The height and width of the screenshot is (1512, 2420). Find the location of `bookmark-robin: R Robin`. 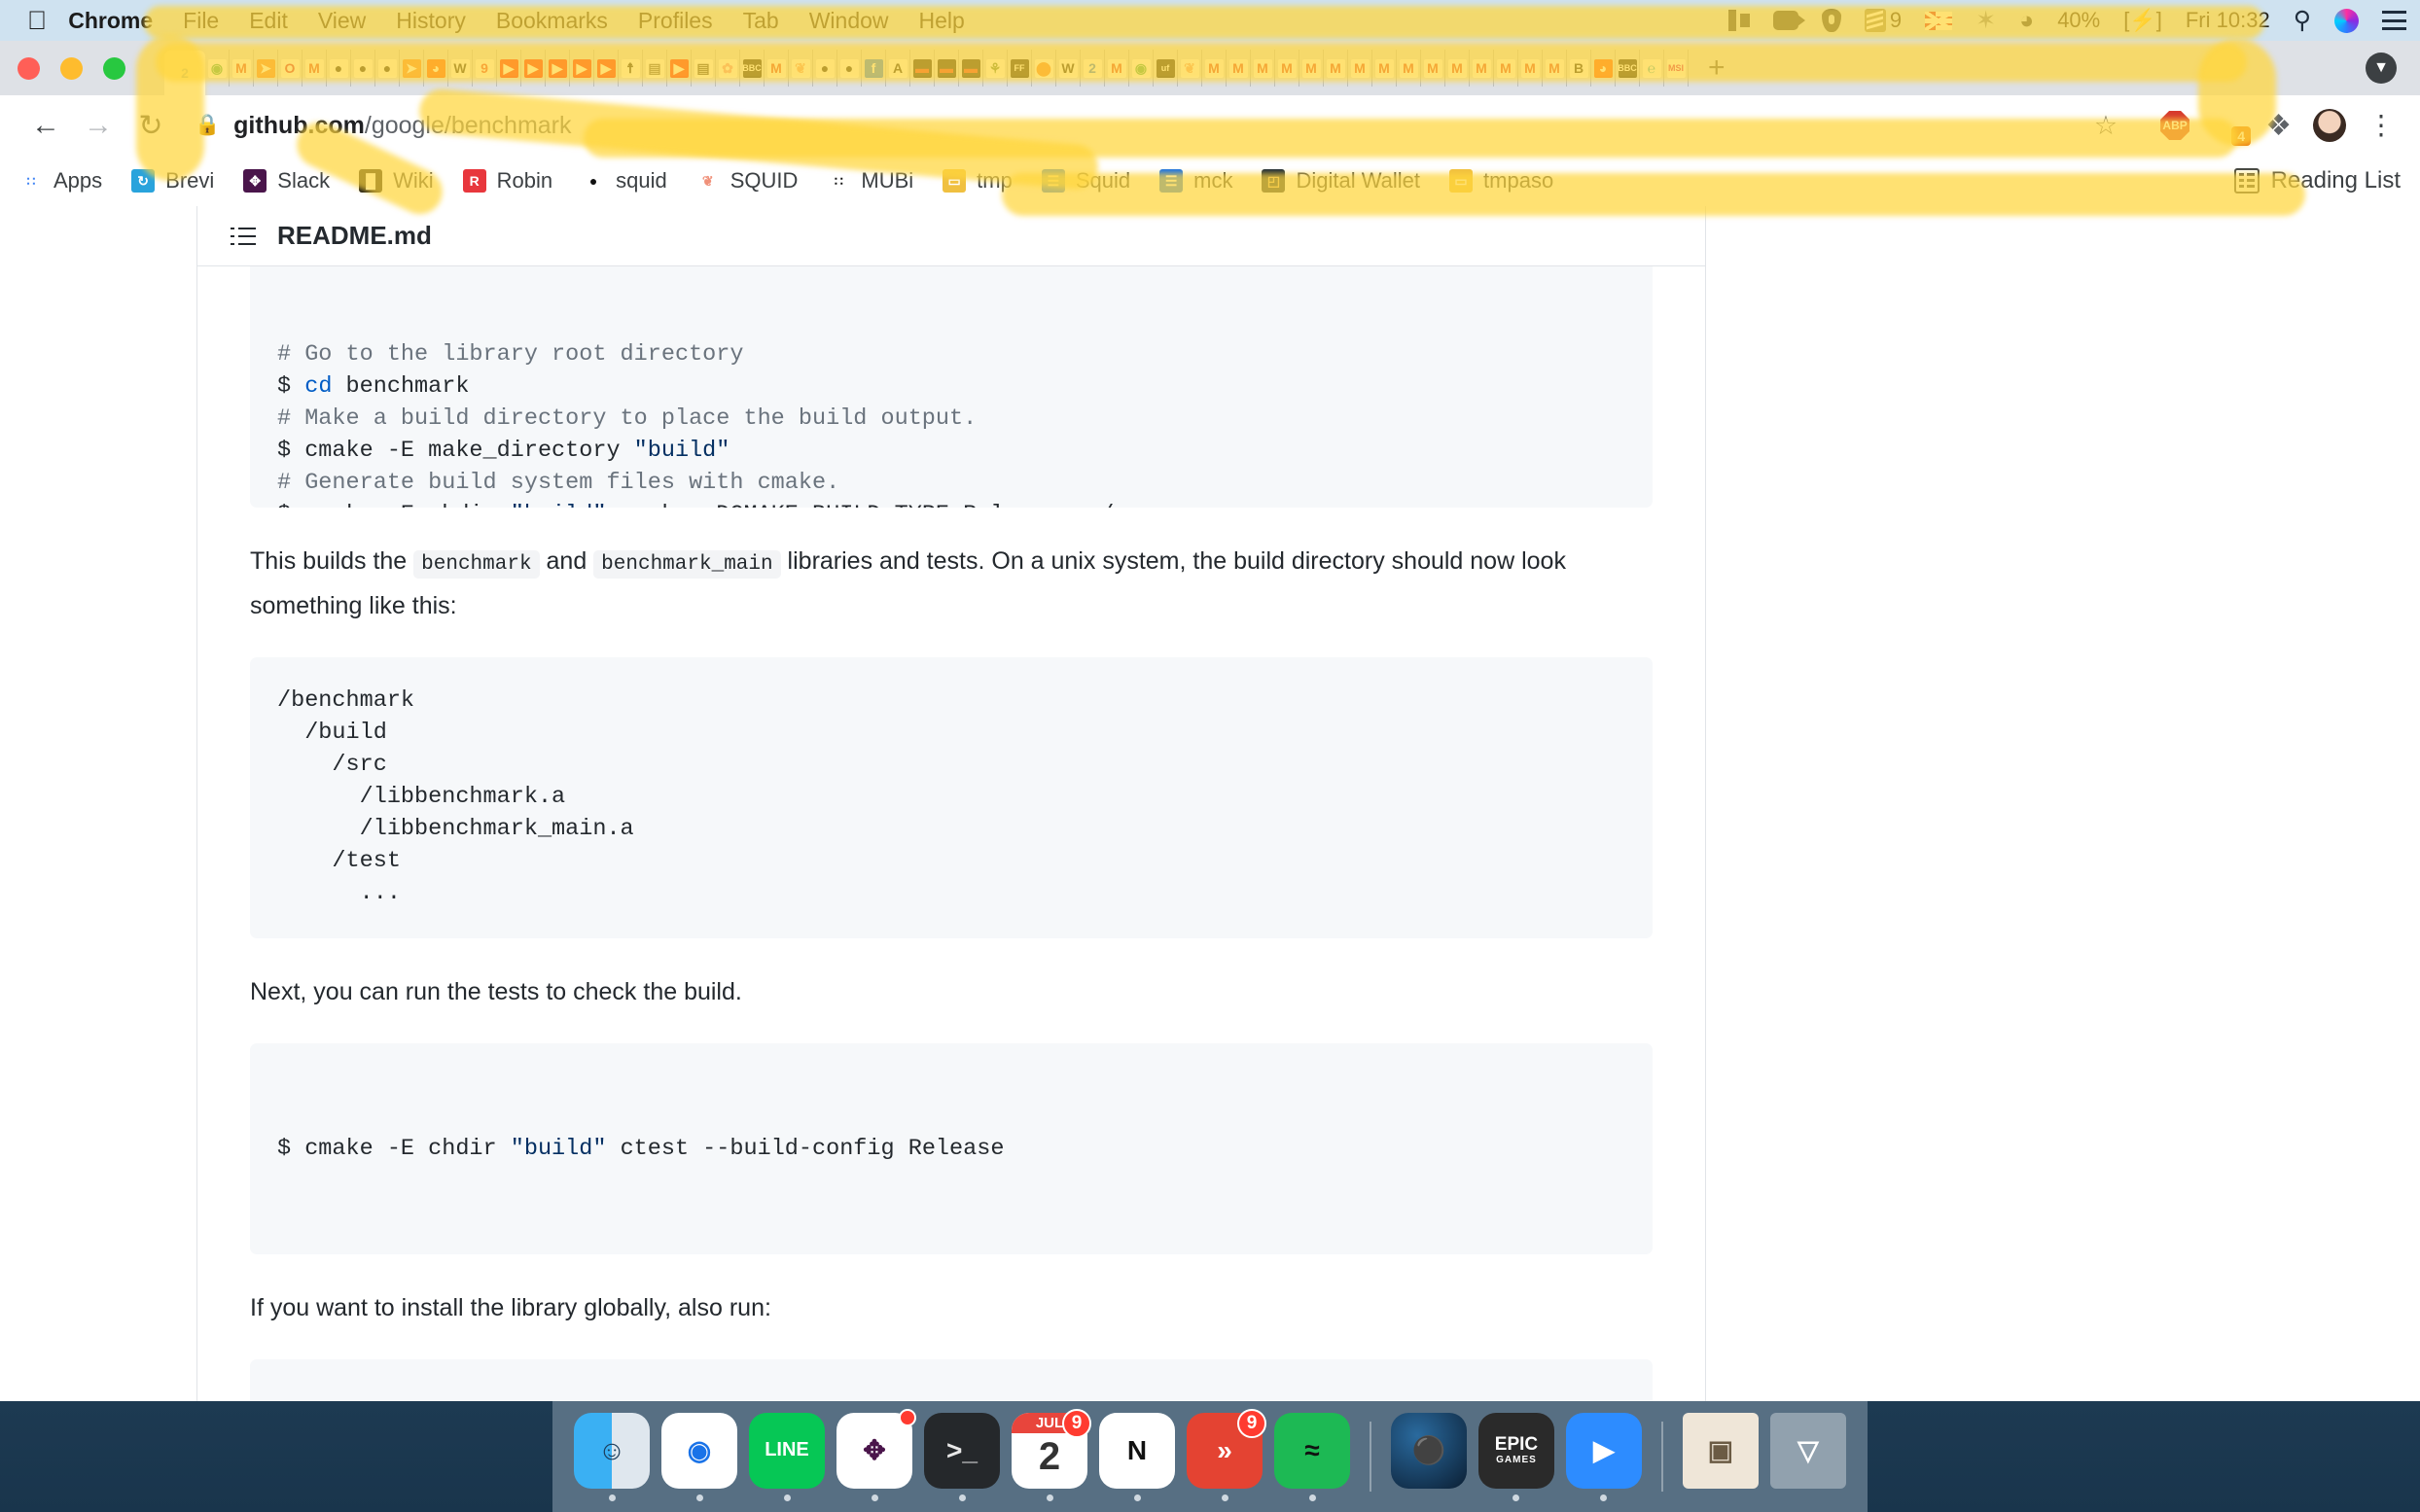

bookmark-robin: R Robin is located at coordinates (507, 181).